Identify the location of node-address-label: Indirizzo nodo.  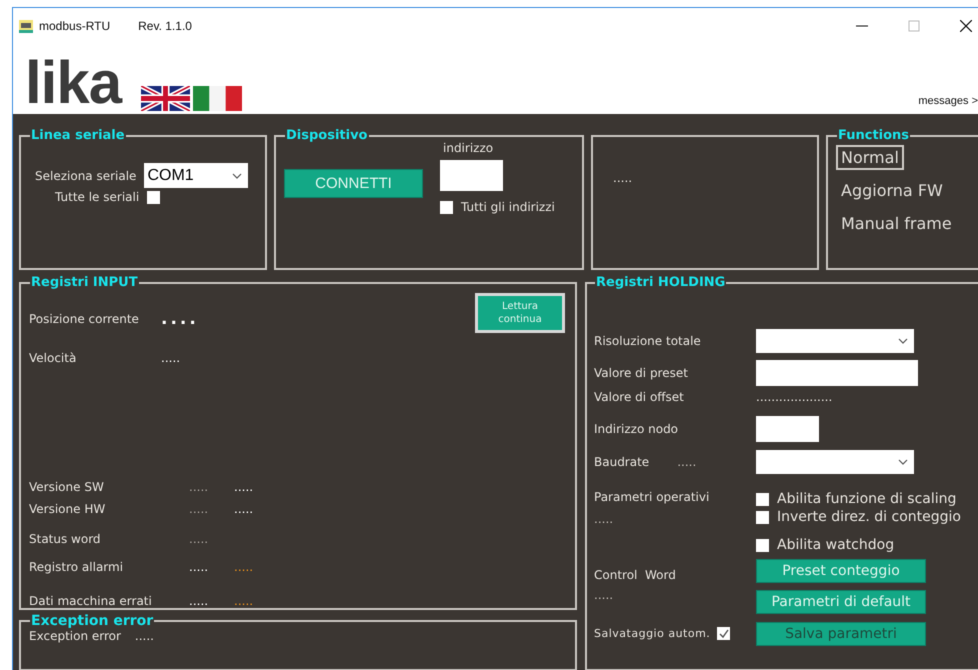
(637, 429).